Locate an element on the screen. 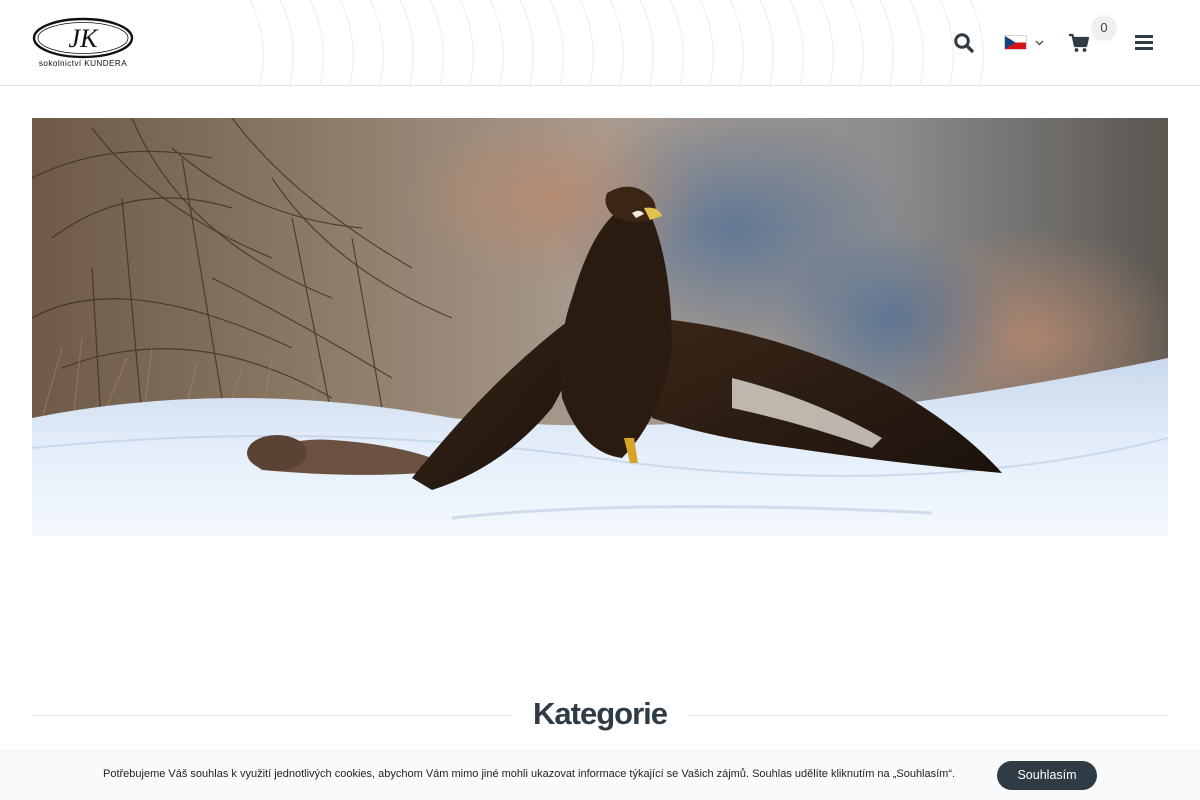 The height and width of the screenshot is (800, 1200). chevron-down-icon is located at coordinates (1039, 43).